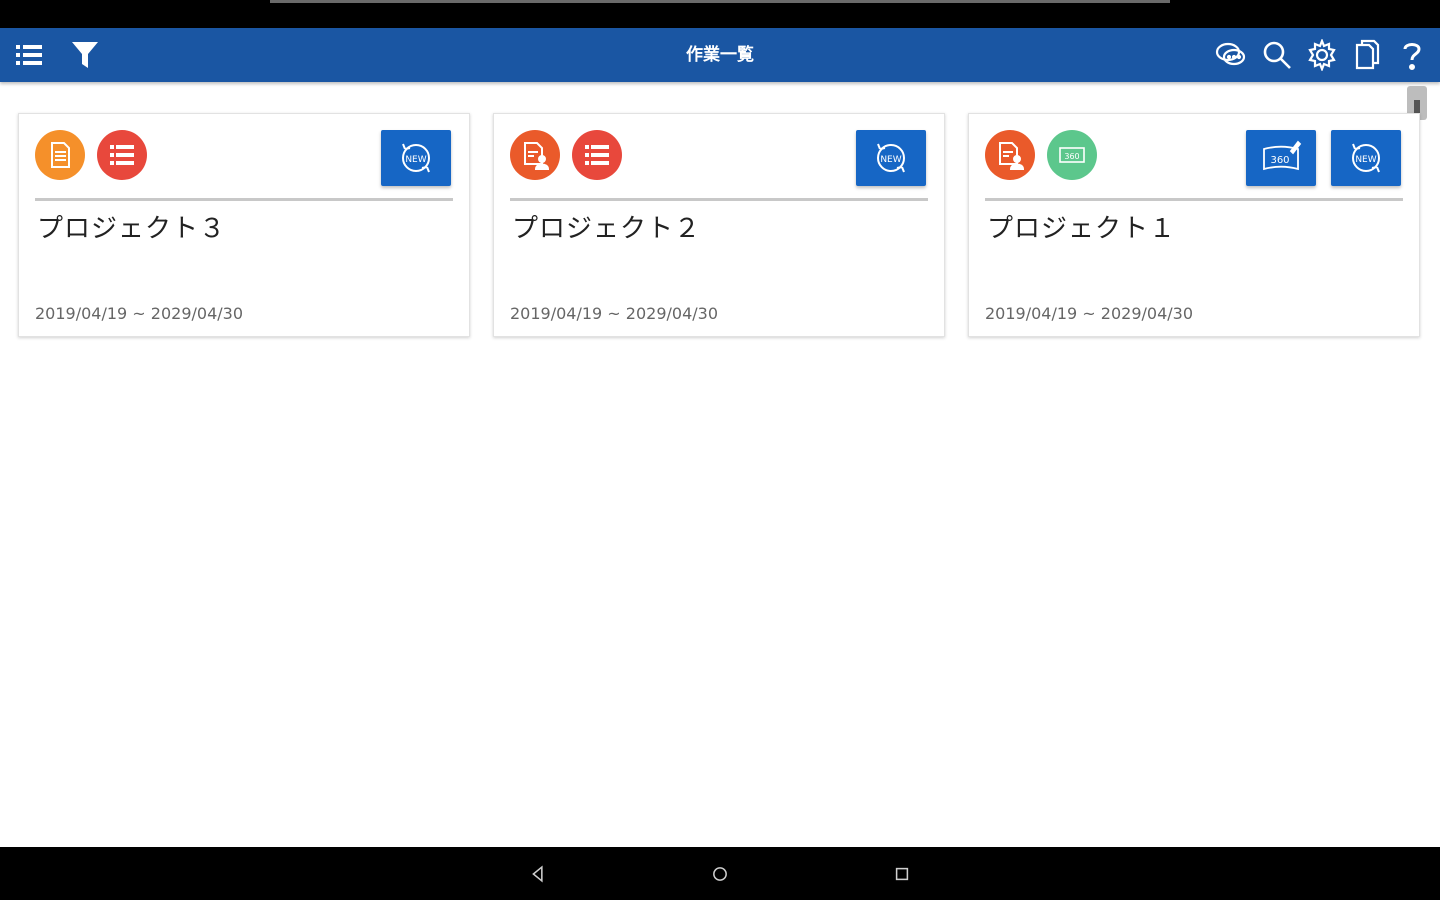 The width and height of the screenshot is (1440, 900). Describe the element at coordinates (607, 229) in the screenshot. I see `project-name: プロジェクト２` at that location.